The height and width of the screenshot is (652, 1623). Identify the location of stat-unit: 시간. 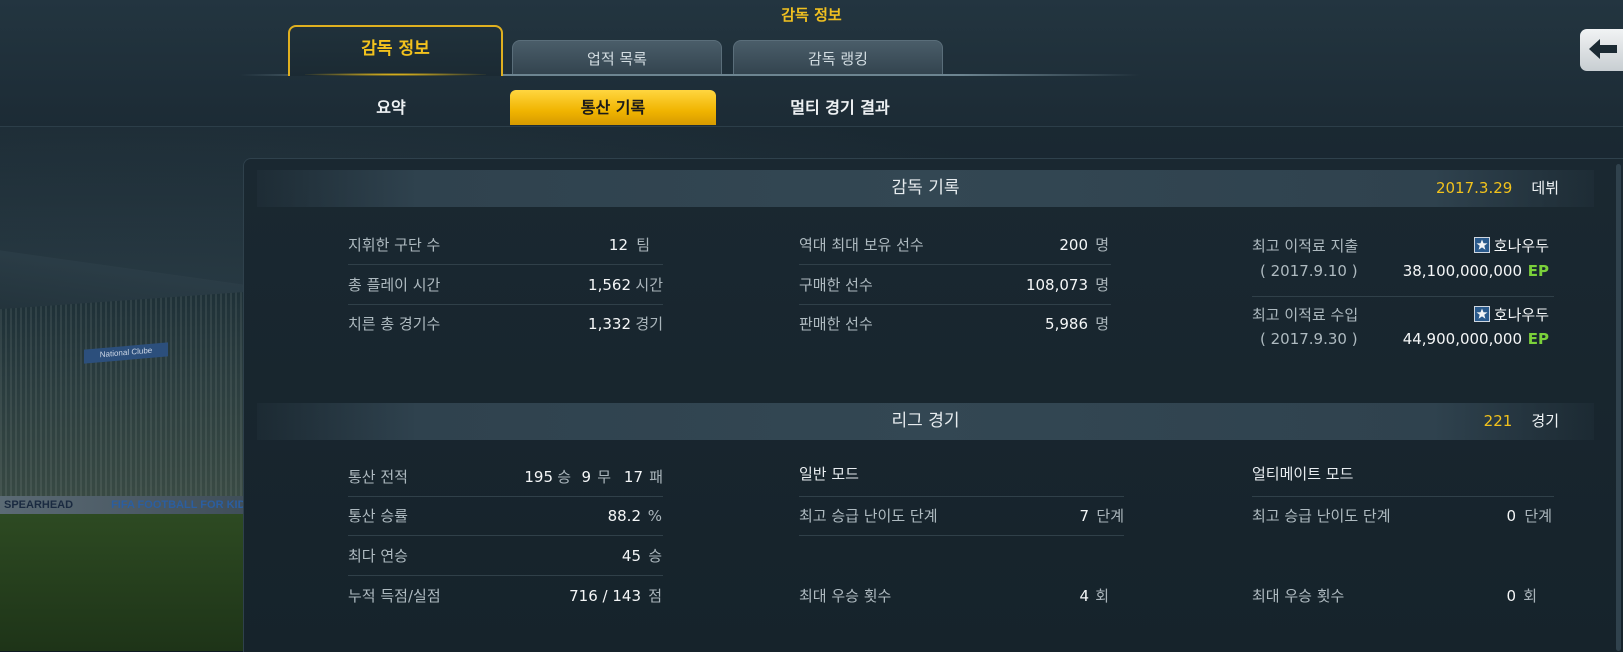
(649, 285).